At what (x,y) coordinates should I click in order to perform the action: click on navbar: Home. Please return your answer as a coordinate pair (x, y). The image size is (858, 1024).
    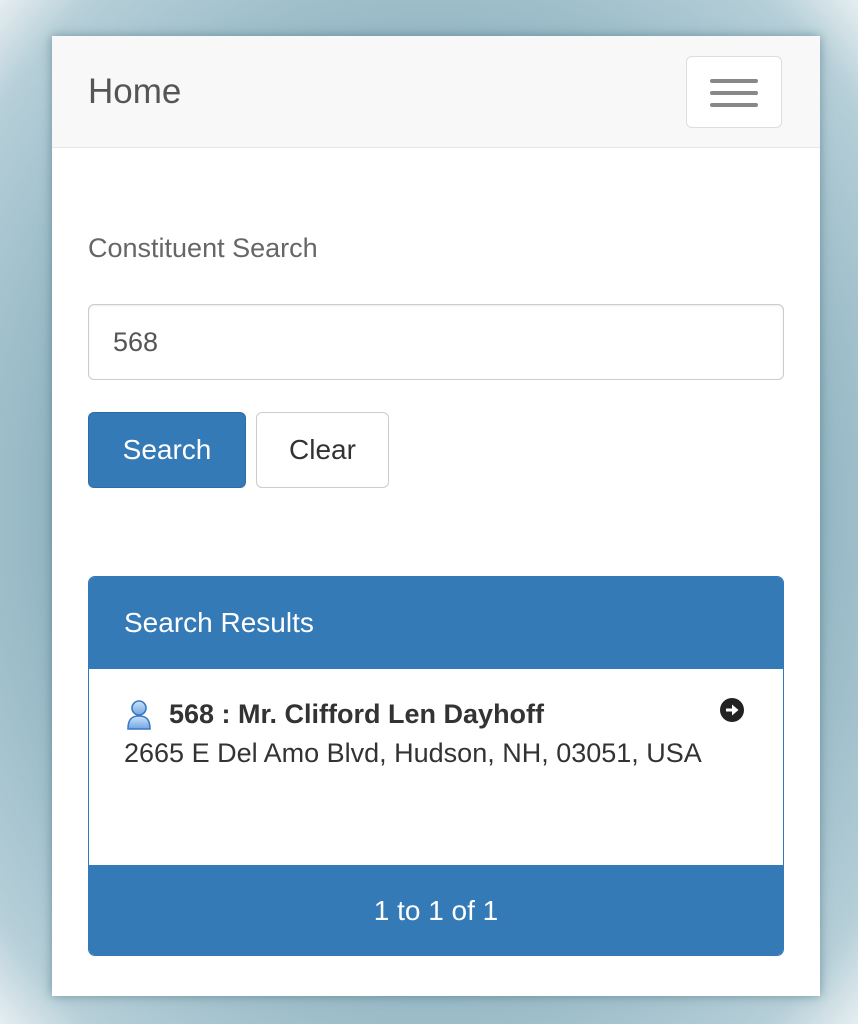
    Looking at the image, I should click on (436, 92).